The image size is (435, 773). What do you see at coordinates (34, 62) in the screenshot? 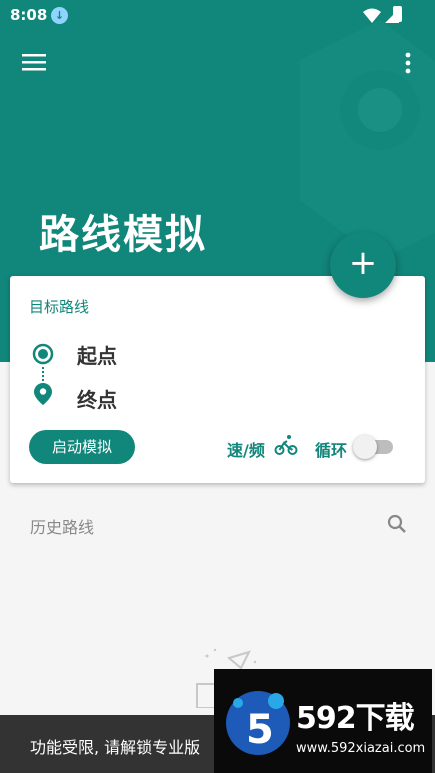
I see `menu-icon` at bounding box center [34, 62].